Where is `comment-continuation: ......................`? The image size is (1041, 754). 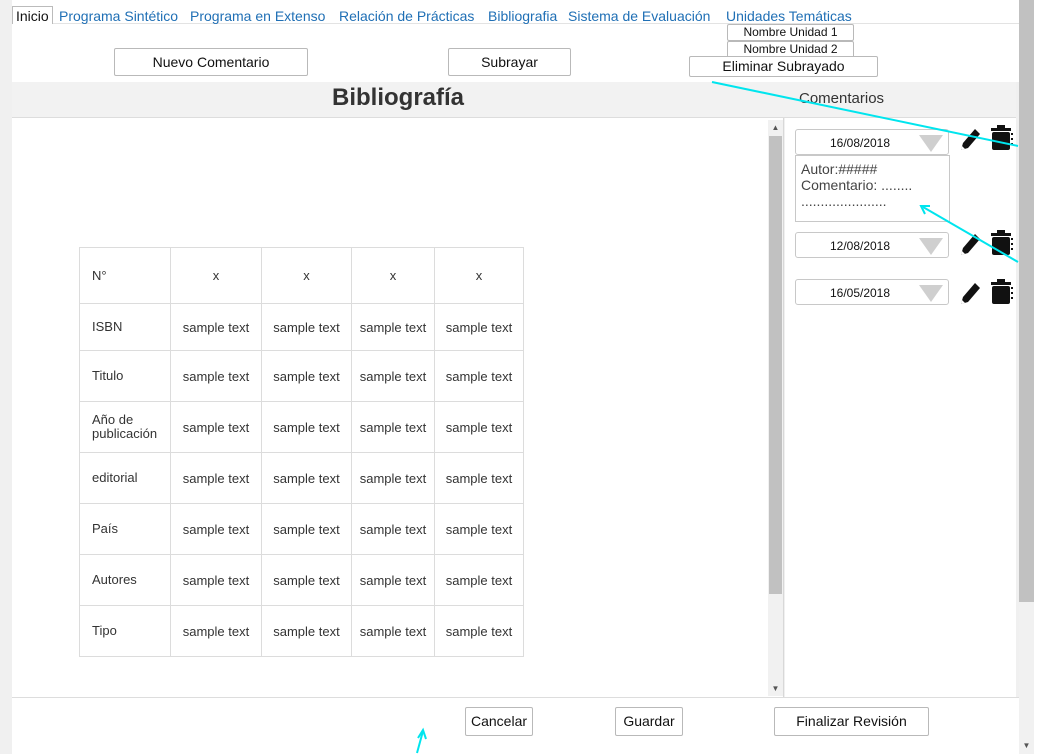 comment-continuation: ...................... is located at coordinates (844, 201).